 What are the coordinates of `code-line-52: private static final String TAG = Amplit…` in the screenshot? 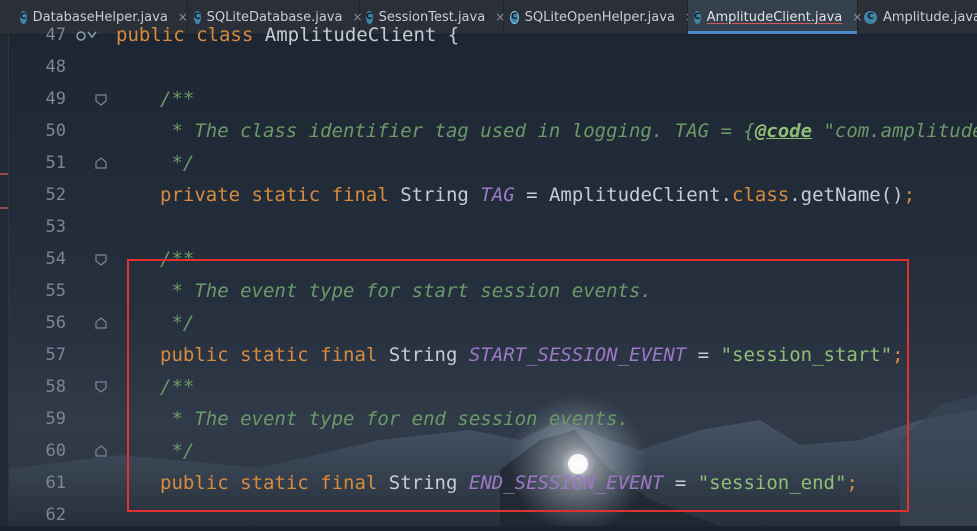 It's located at (538, 195).